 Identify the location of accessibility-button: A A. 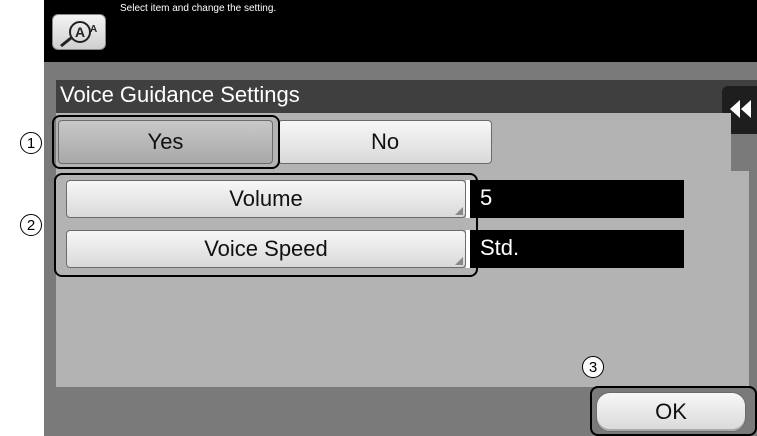
(79, 32).